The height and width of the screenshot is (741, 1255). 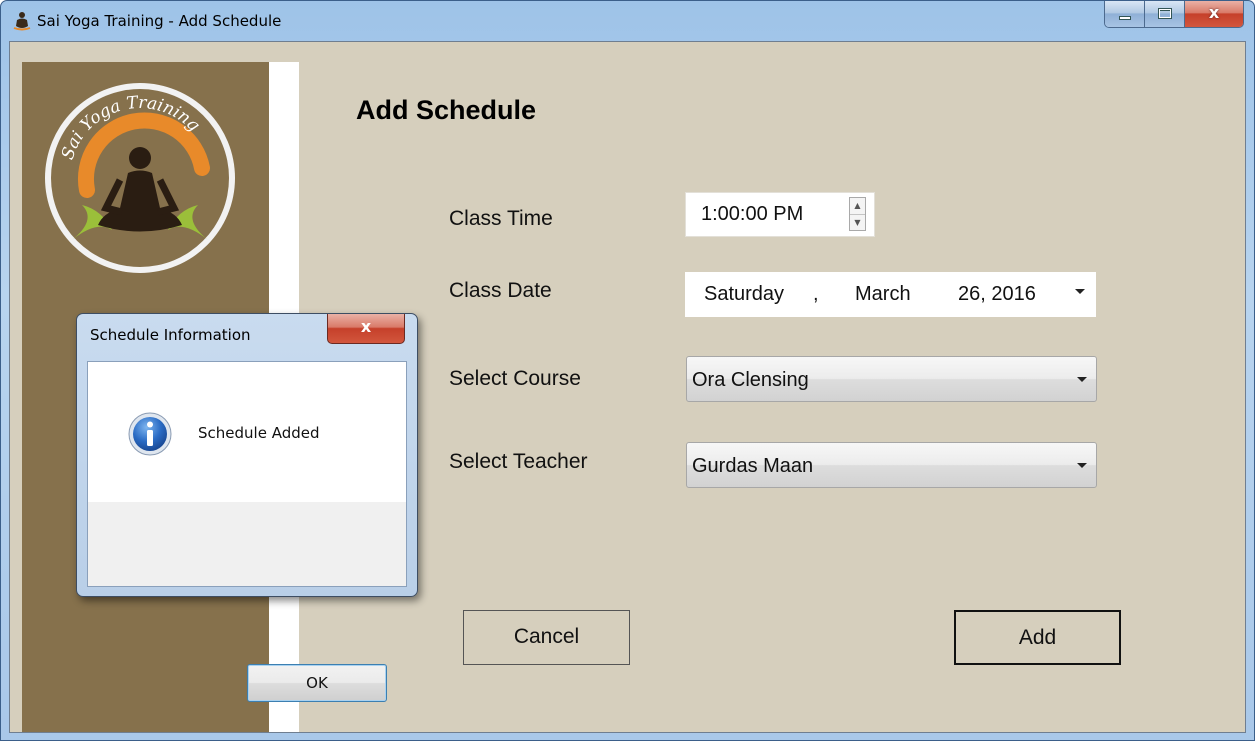 What do you see at coordinates (627, 21) in the screenshot?
I see `title-bar: Sai Yoga Training - Add Schedule x` at bounding box center [627, 21].